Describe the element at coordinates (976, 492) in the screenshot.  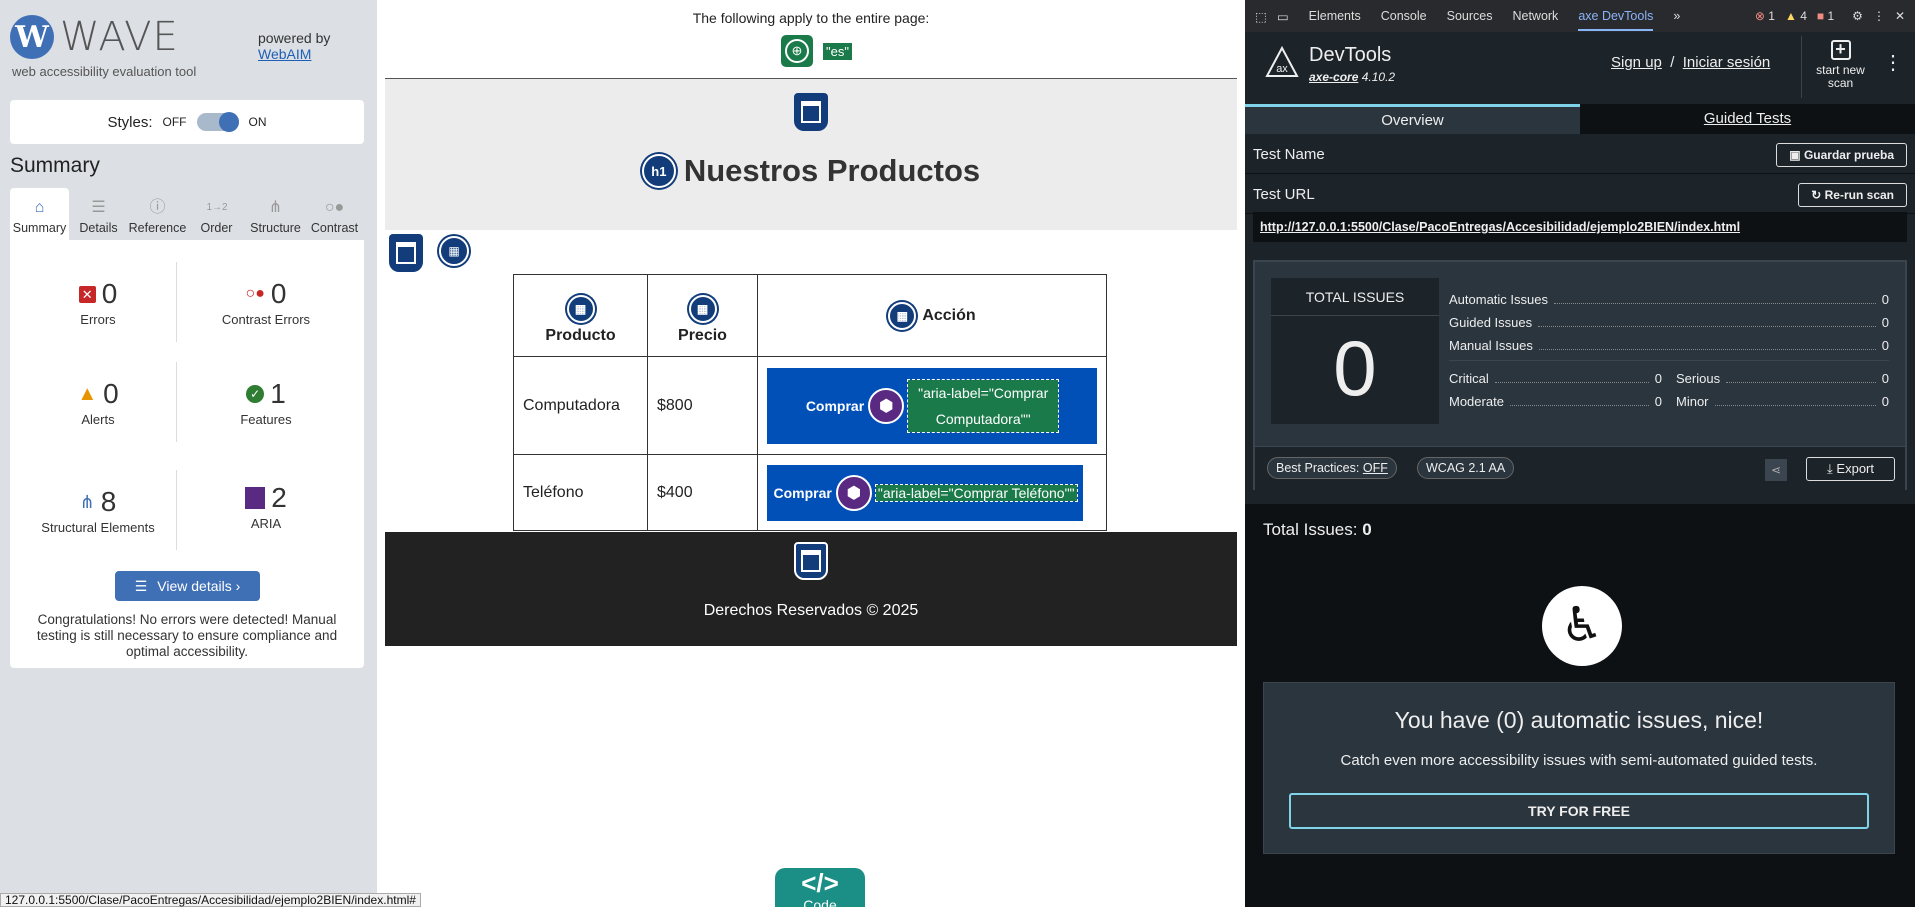
I see `aria-label-text: "aria-label="Comprar Teléfono""` at that location.